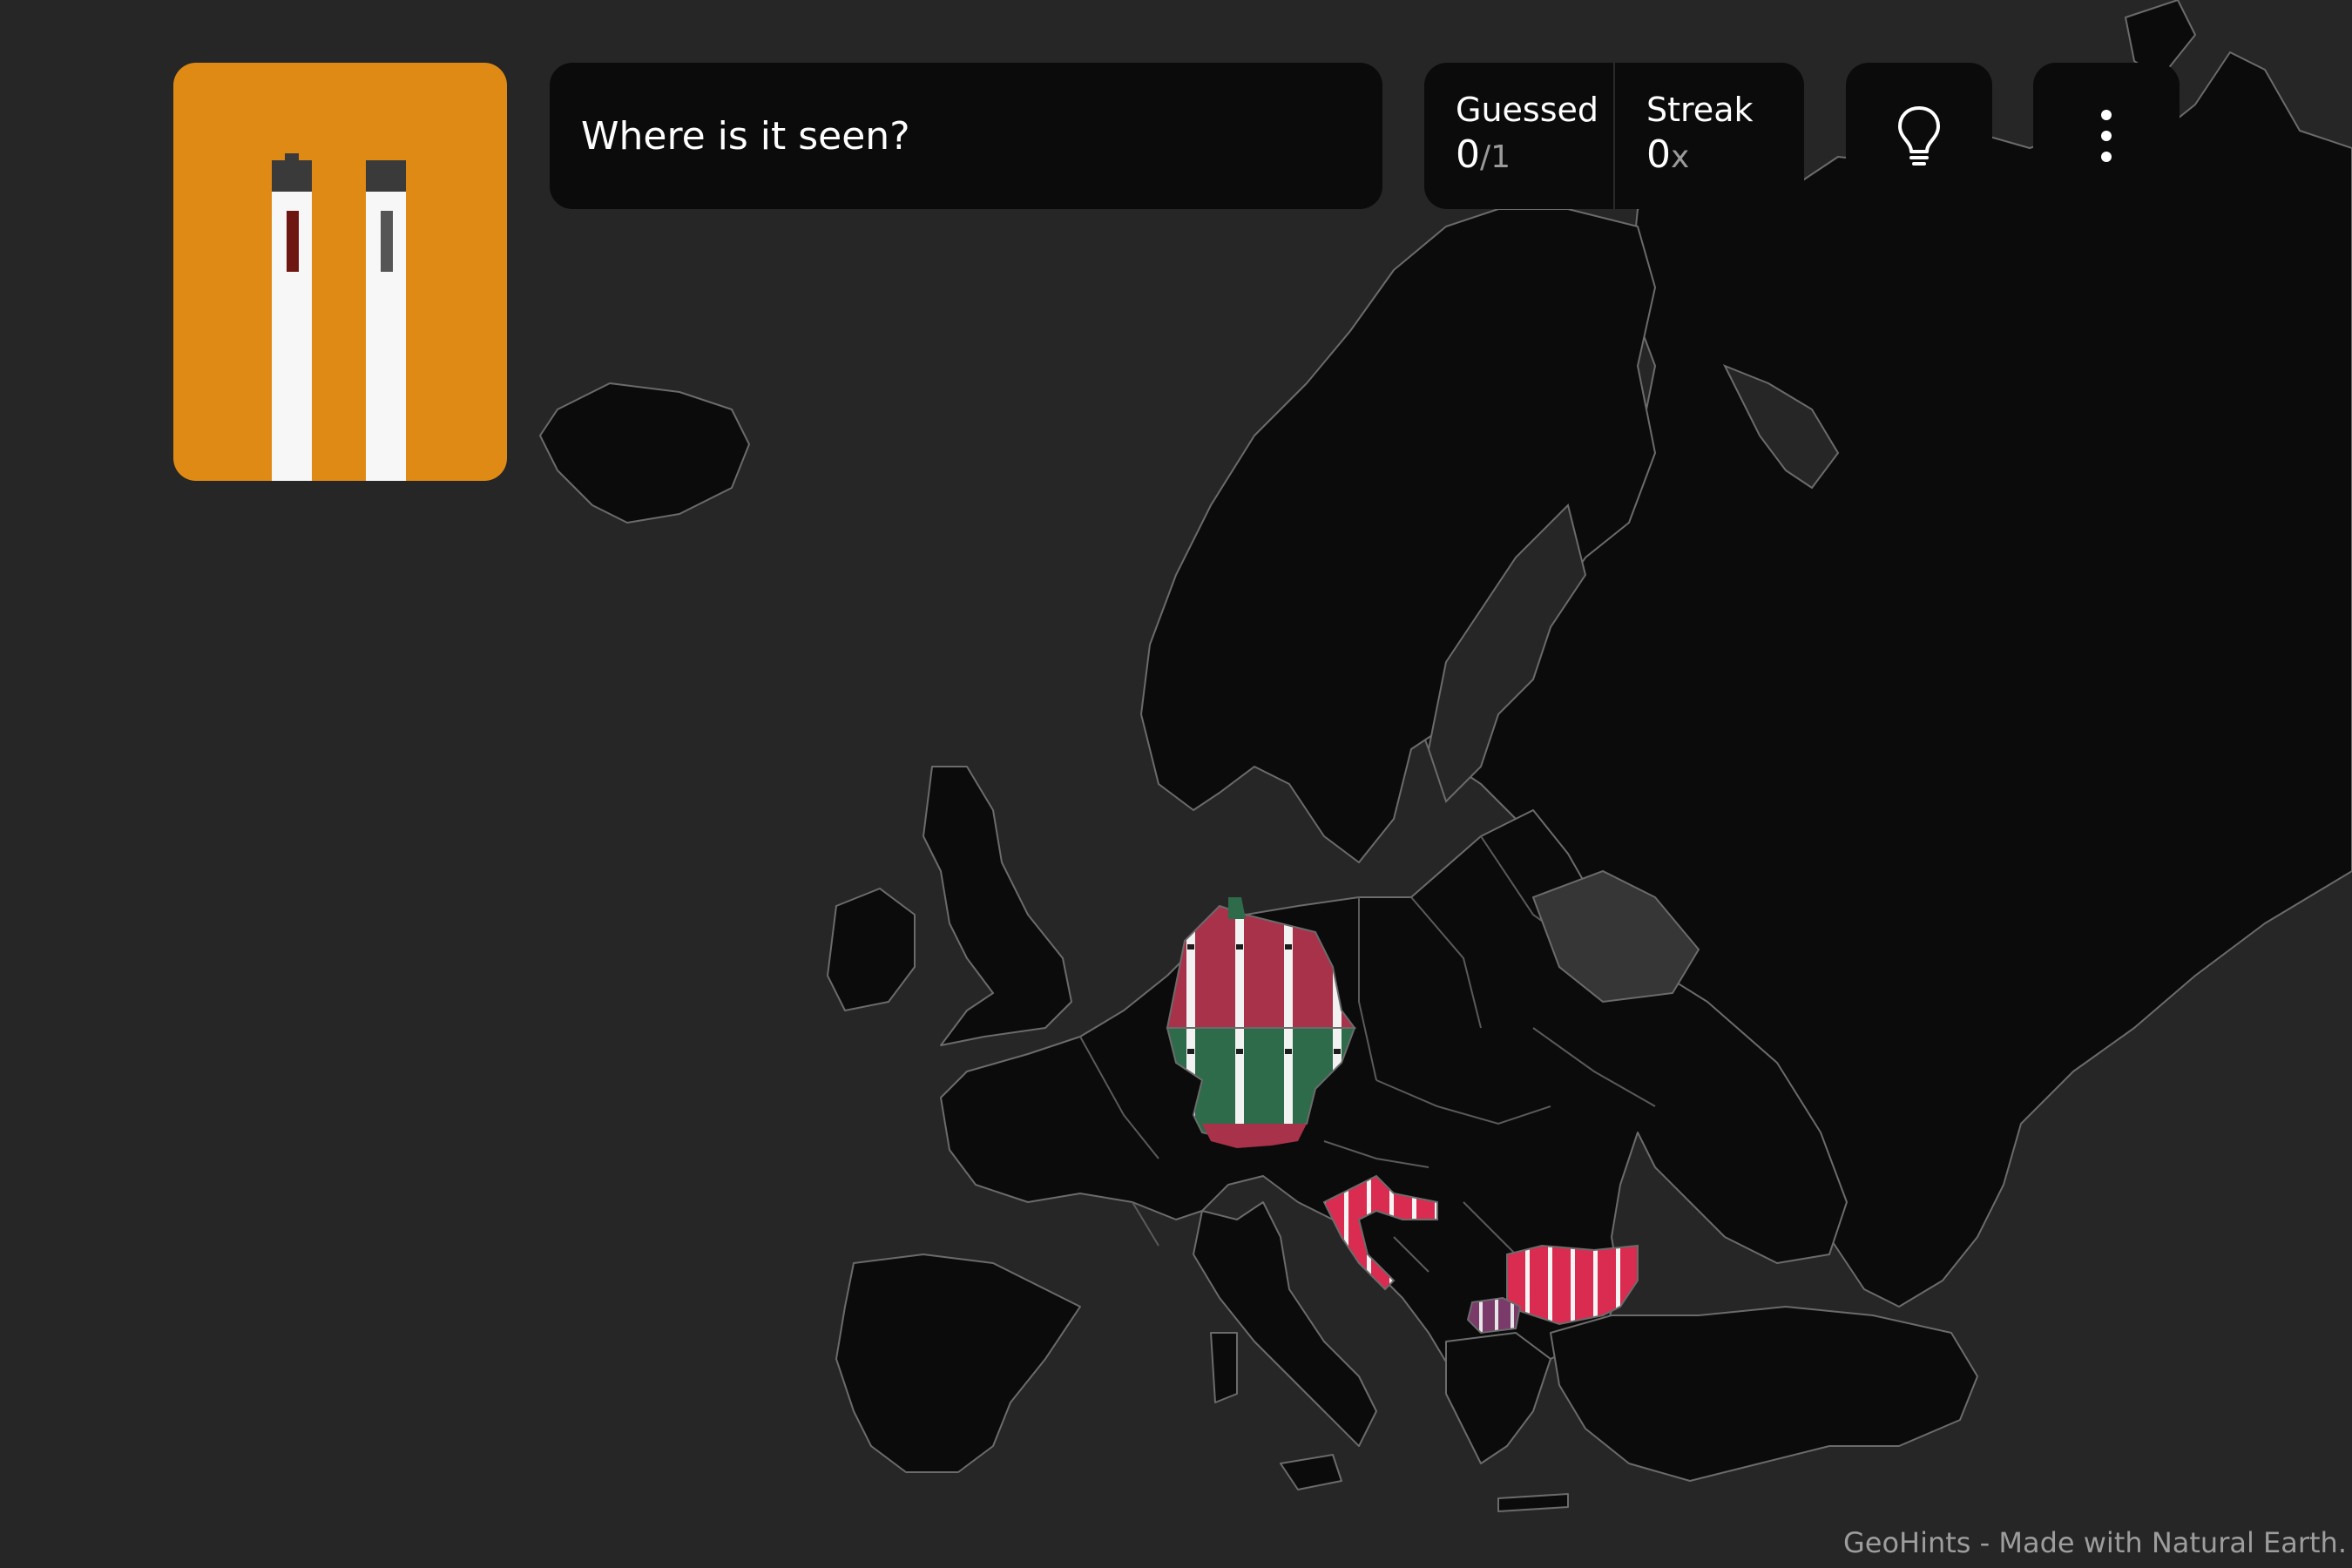 This screenshot has width=2352, height=1568. I want to click on north-macedonia-highlight, so click(1494, 1315).